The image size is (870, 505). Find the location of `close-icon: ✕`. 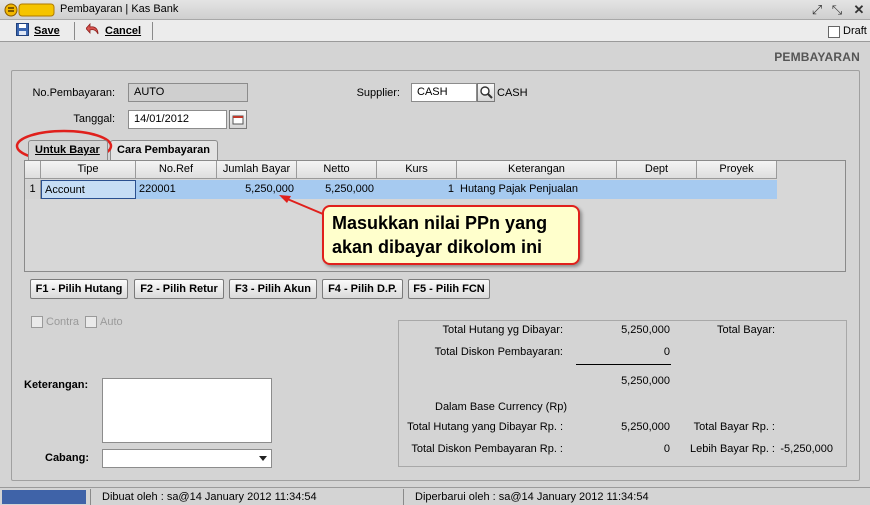

close-icon: ✕ is located at coordinates (859, 9).